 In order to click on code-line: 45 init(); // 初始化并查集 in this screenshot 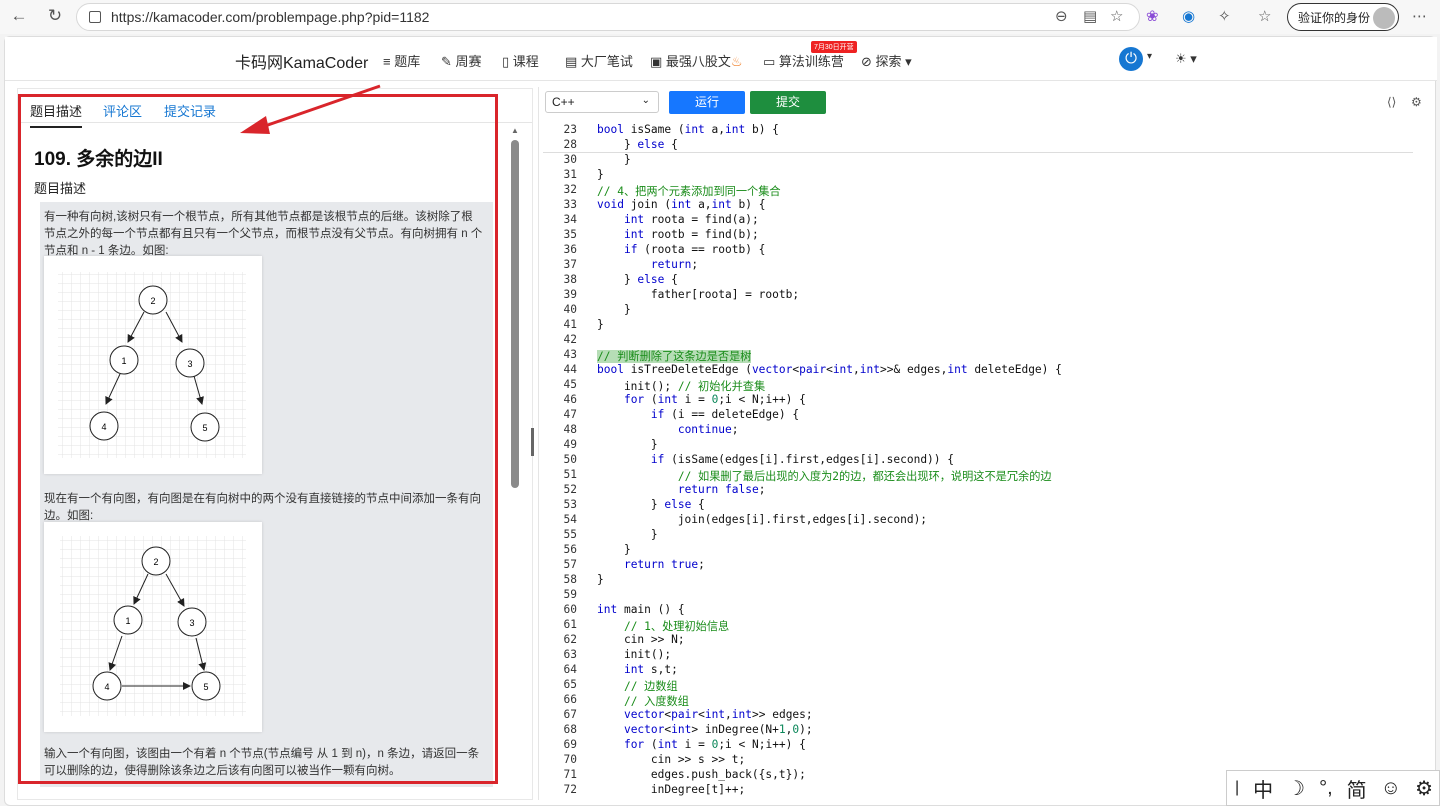, I will do `click(979, 385)`.